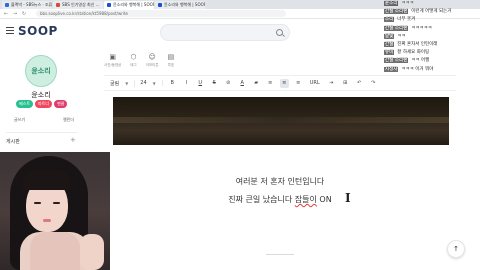  I want to click on board-label: 게시판, so click(13, 142).